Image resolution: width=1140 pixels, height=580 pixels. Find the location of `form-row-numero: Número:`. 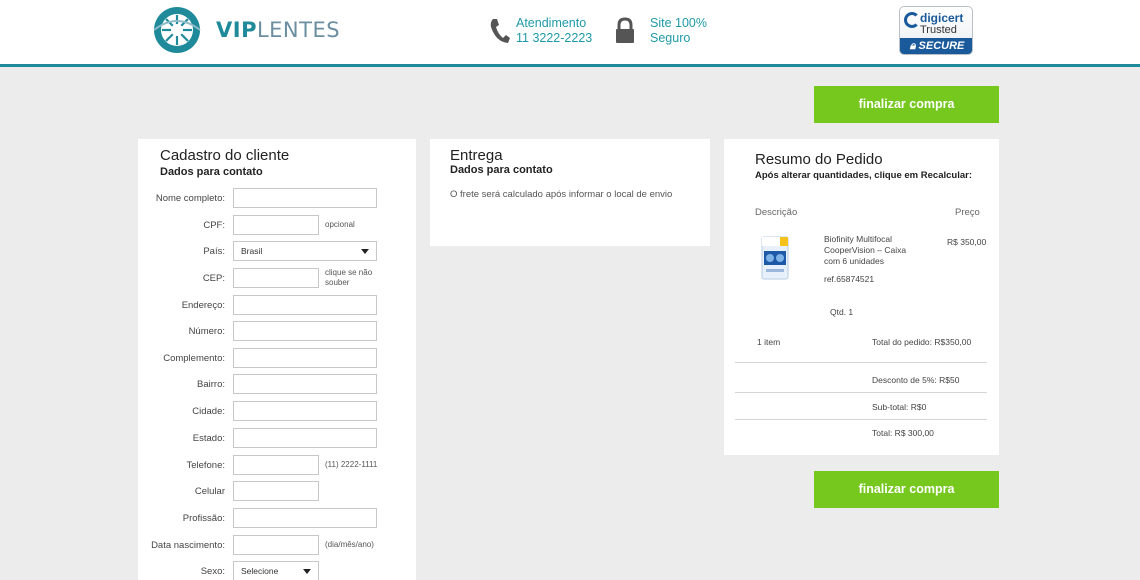

form-row-numero: Número: is located at coordinates (257, 331).